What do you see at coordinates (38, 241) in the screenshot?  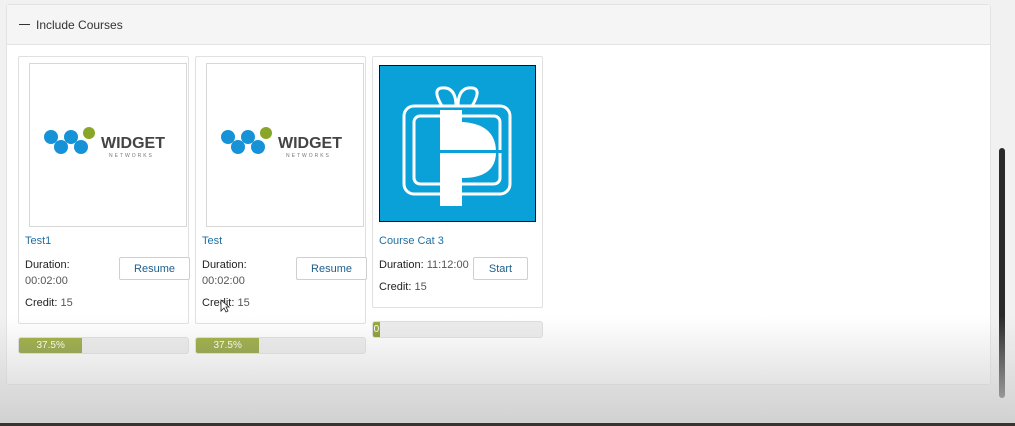 I see `course-title: Test1` at bounding box center [38, 241].